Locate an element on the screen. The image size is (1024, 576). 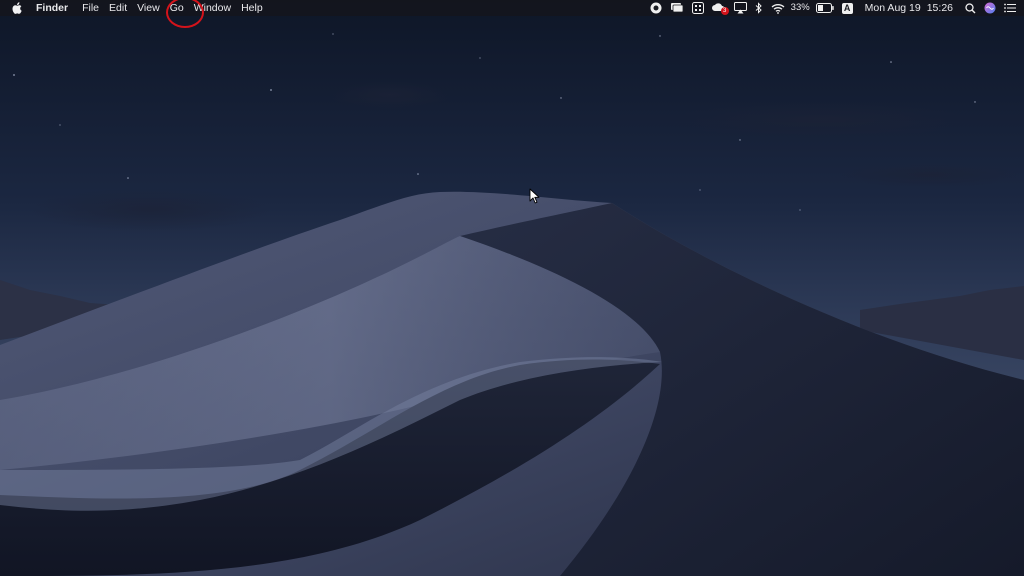
clock-date: Mon Aug 19 is located at coordinates (892, 8).